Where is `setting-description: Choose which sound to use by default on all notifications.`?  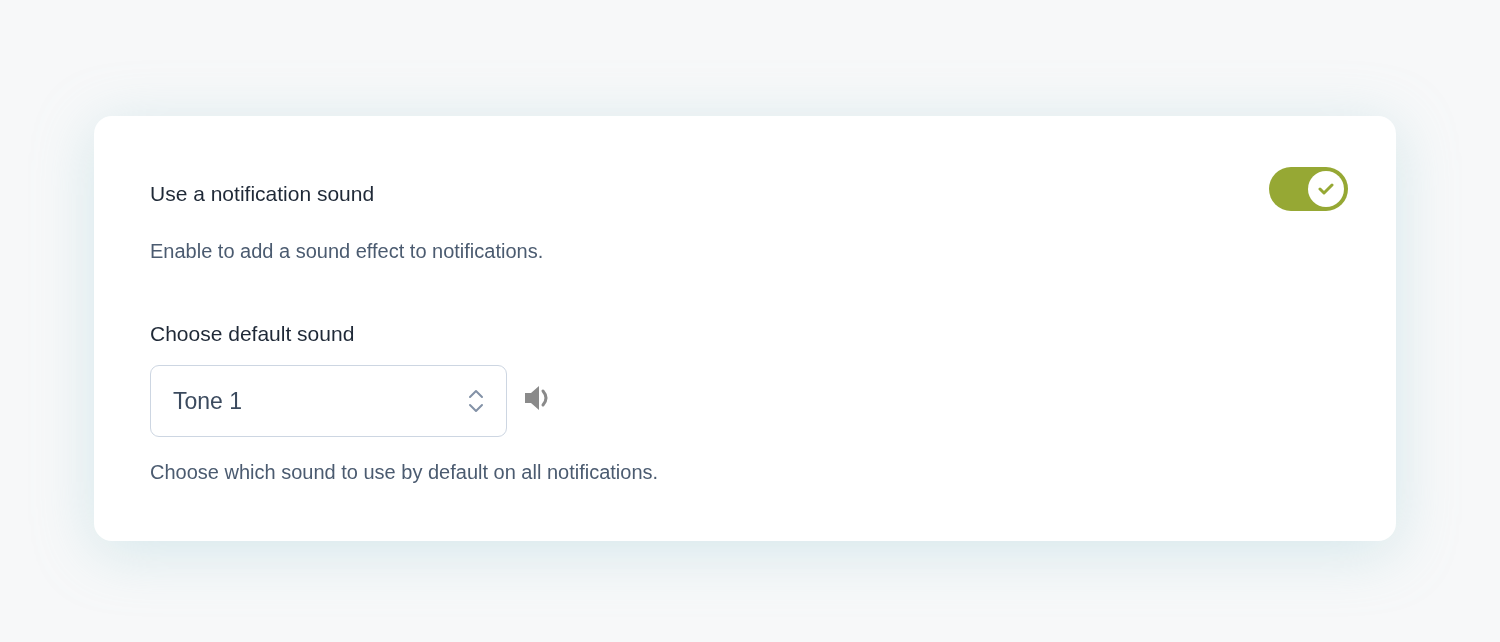 setting-description: Choose which sound to use by default on all notifications. is located at coordinates (405, 472).